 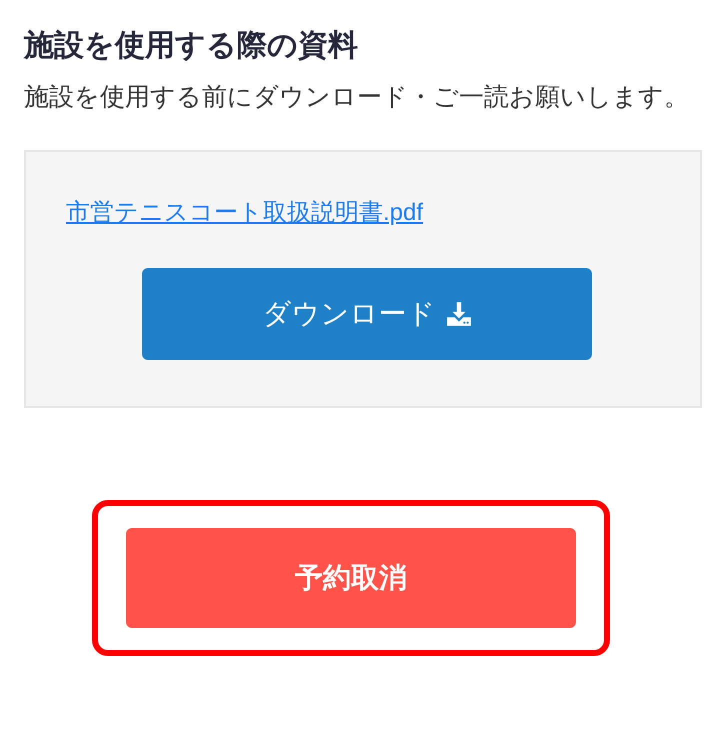 I want to click on section-heading: 施設を使用する際の資料, so click(x=191, y=46).